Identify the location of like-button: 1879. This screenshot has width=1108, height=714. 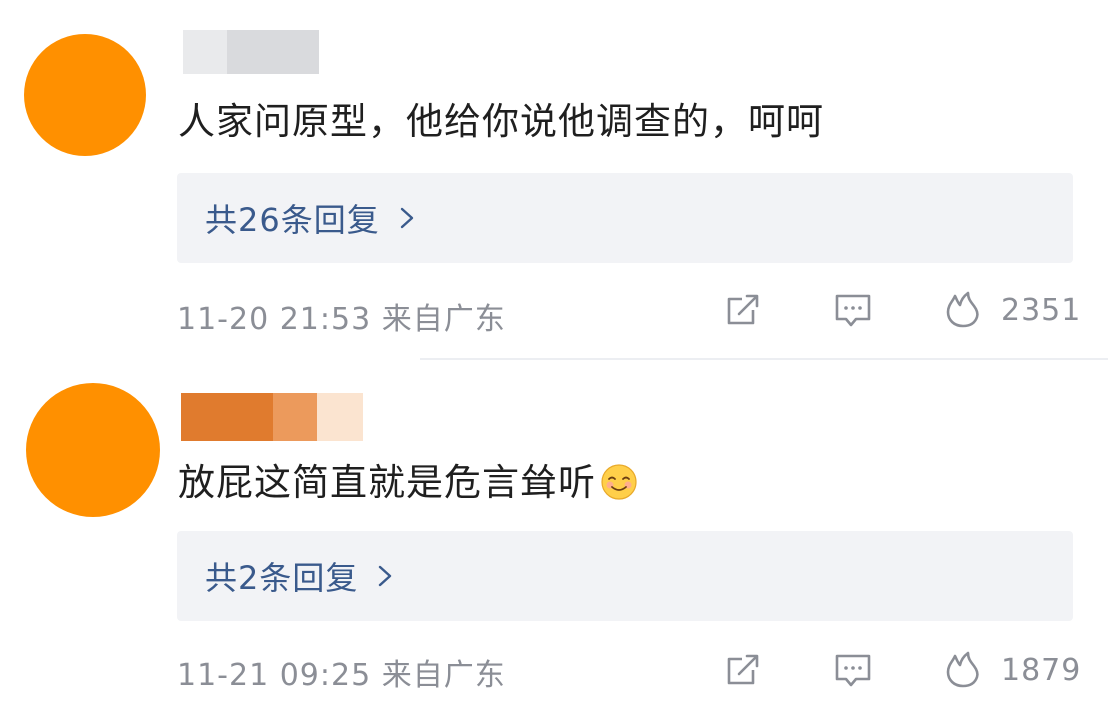
(1012, 670).